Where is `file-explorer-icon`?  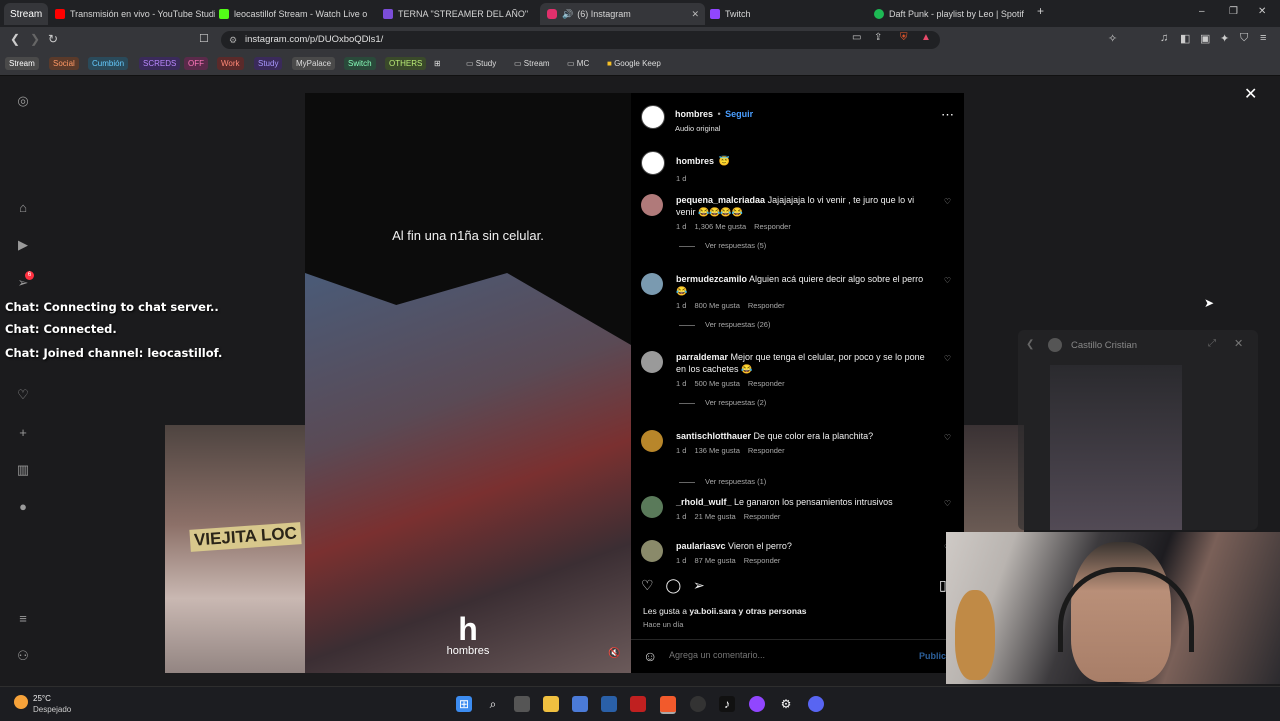 file-explorer-icon is located at coordinates (551, 704).